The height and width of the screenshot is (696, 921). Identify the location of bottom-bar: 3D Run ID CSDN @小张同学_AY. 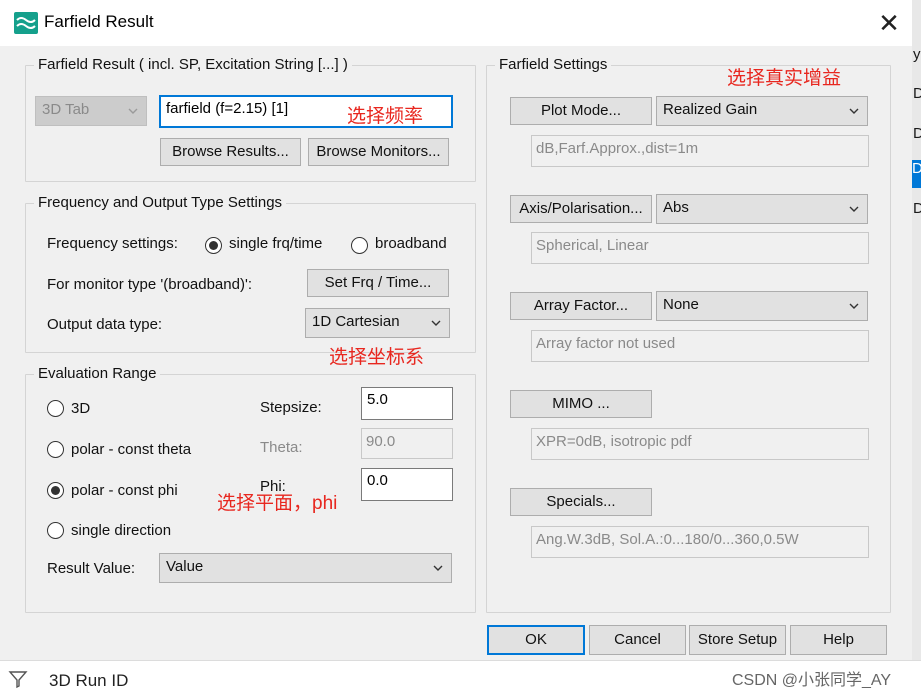
(460, 678).